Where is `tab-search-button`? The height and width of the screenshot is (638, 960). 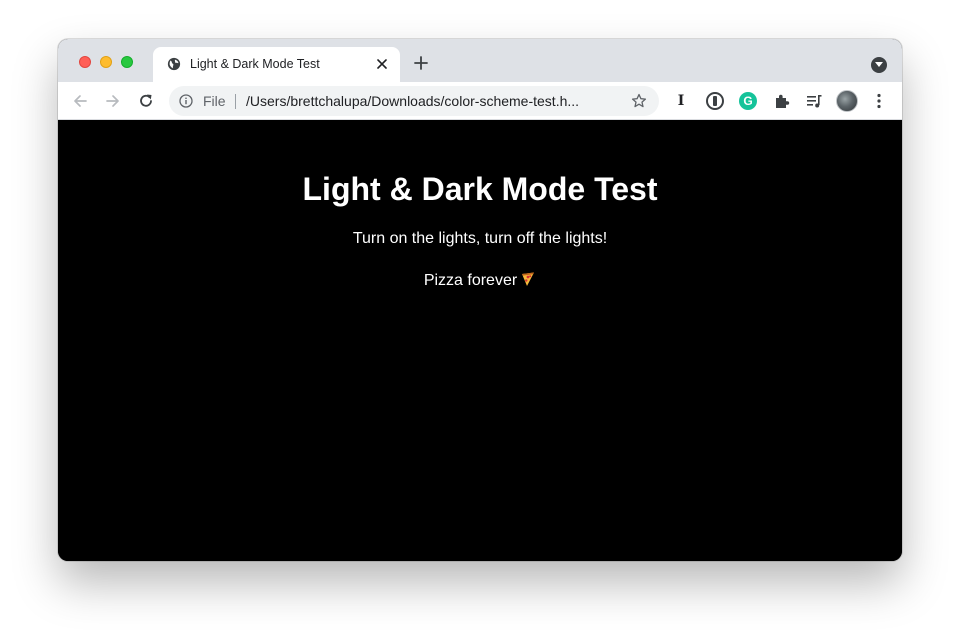
tab-search-button is located at coordinates (879, 65).